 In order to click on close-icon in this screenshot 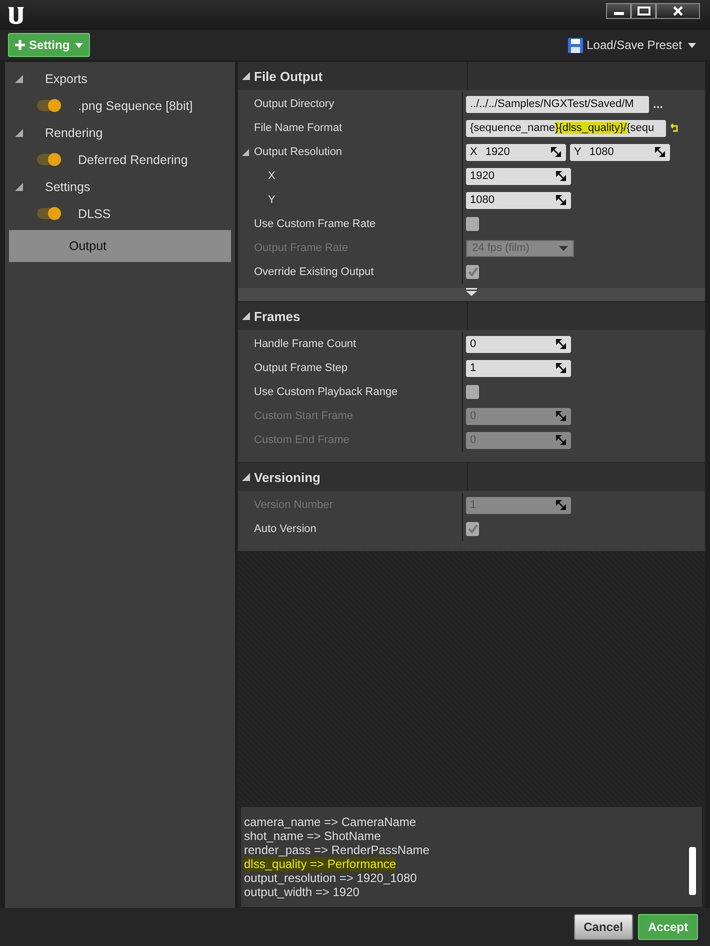, I will do `click(678, 11)`.